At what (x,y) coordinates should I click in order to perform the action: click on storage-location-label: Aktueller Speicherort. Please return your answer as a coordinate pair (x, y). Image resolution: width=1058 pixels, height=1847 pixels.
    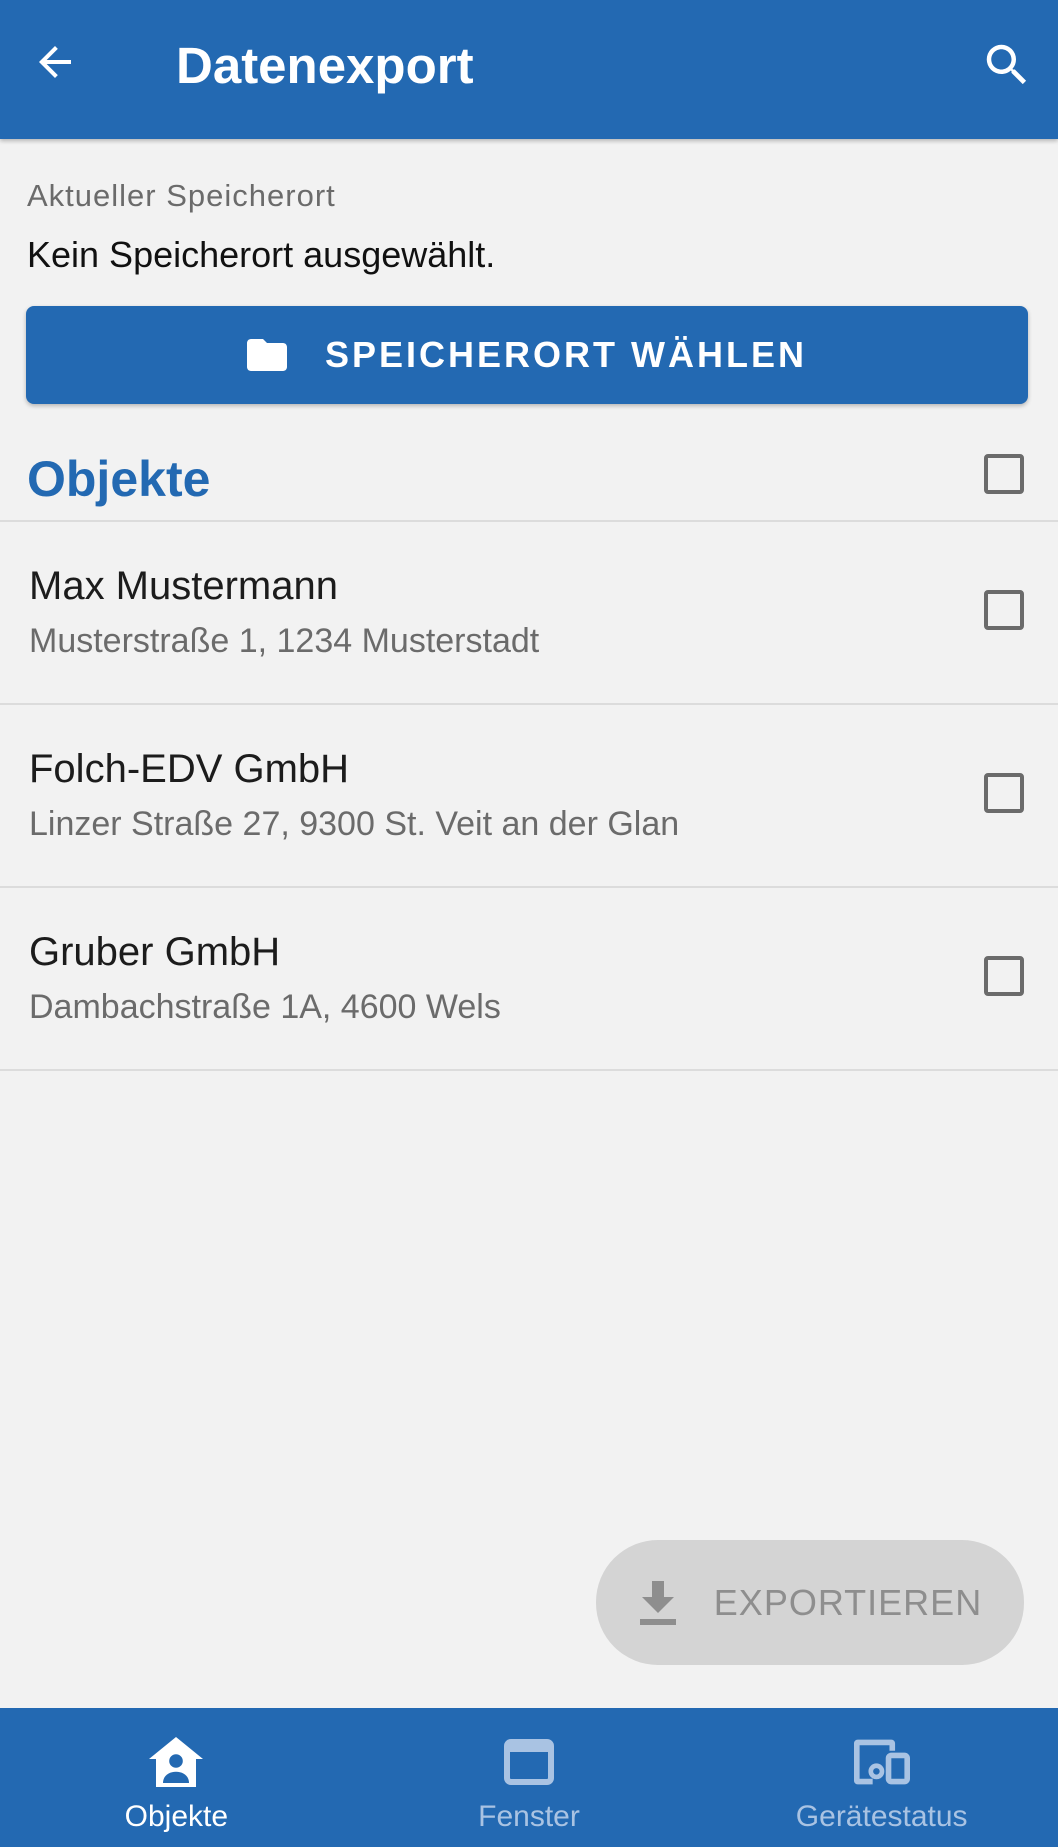
    Looking at the image, I should click on (181, 195).